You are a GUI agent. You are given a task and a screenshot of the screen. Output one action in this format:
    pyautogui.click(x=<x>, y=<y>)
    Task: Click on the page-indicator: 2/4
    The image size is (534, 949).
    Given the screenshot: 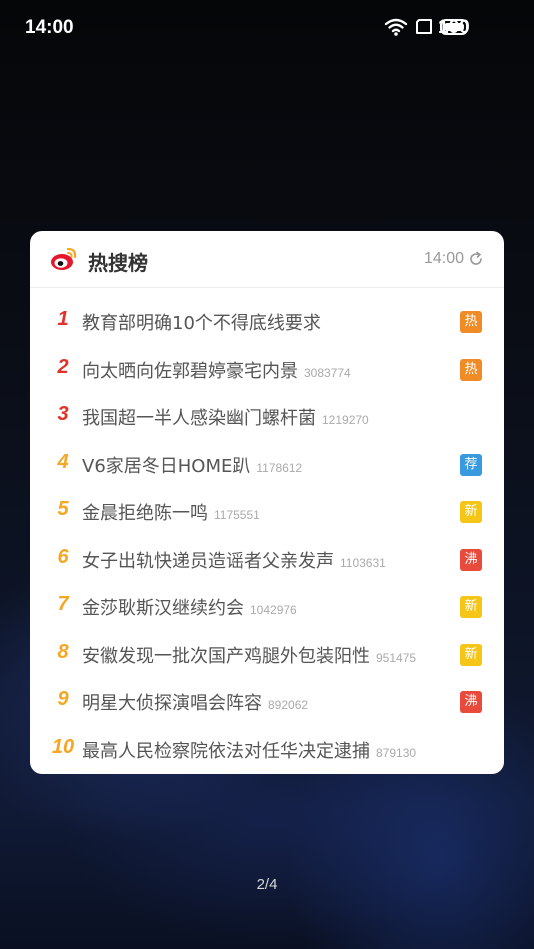 What is the action you would take?
    pyautogui.click(x=267, y=884)
    